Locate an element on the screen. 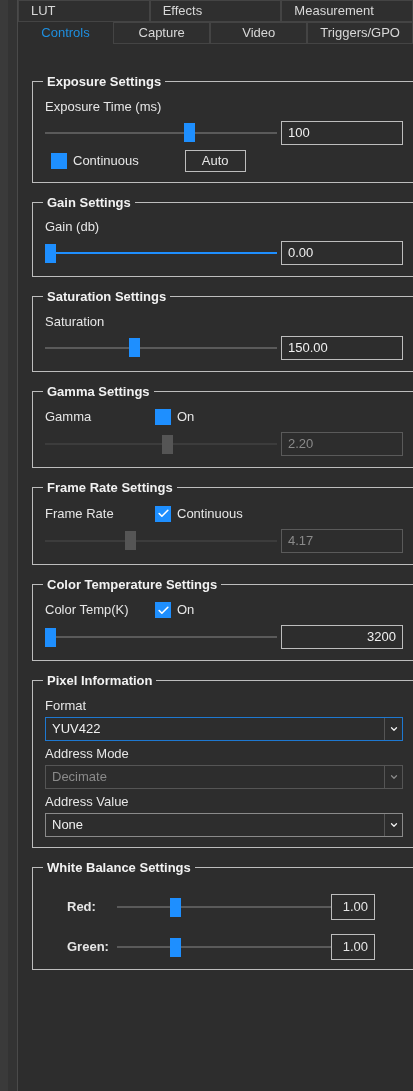 The image size is (413, 1091). field-label: Address Value is located at coordinates (87, 801).